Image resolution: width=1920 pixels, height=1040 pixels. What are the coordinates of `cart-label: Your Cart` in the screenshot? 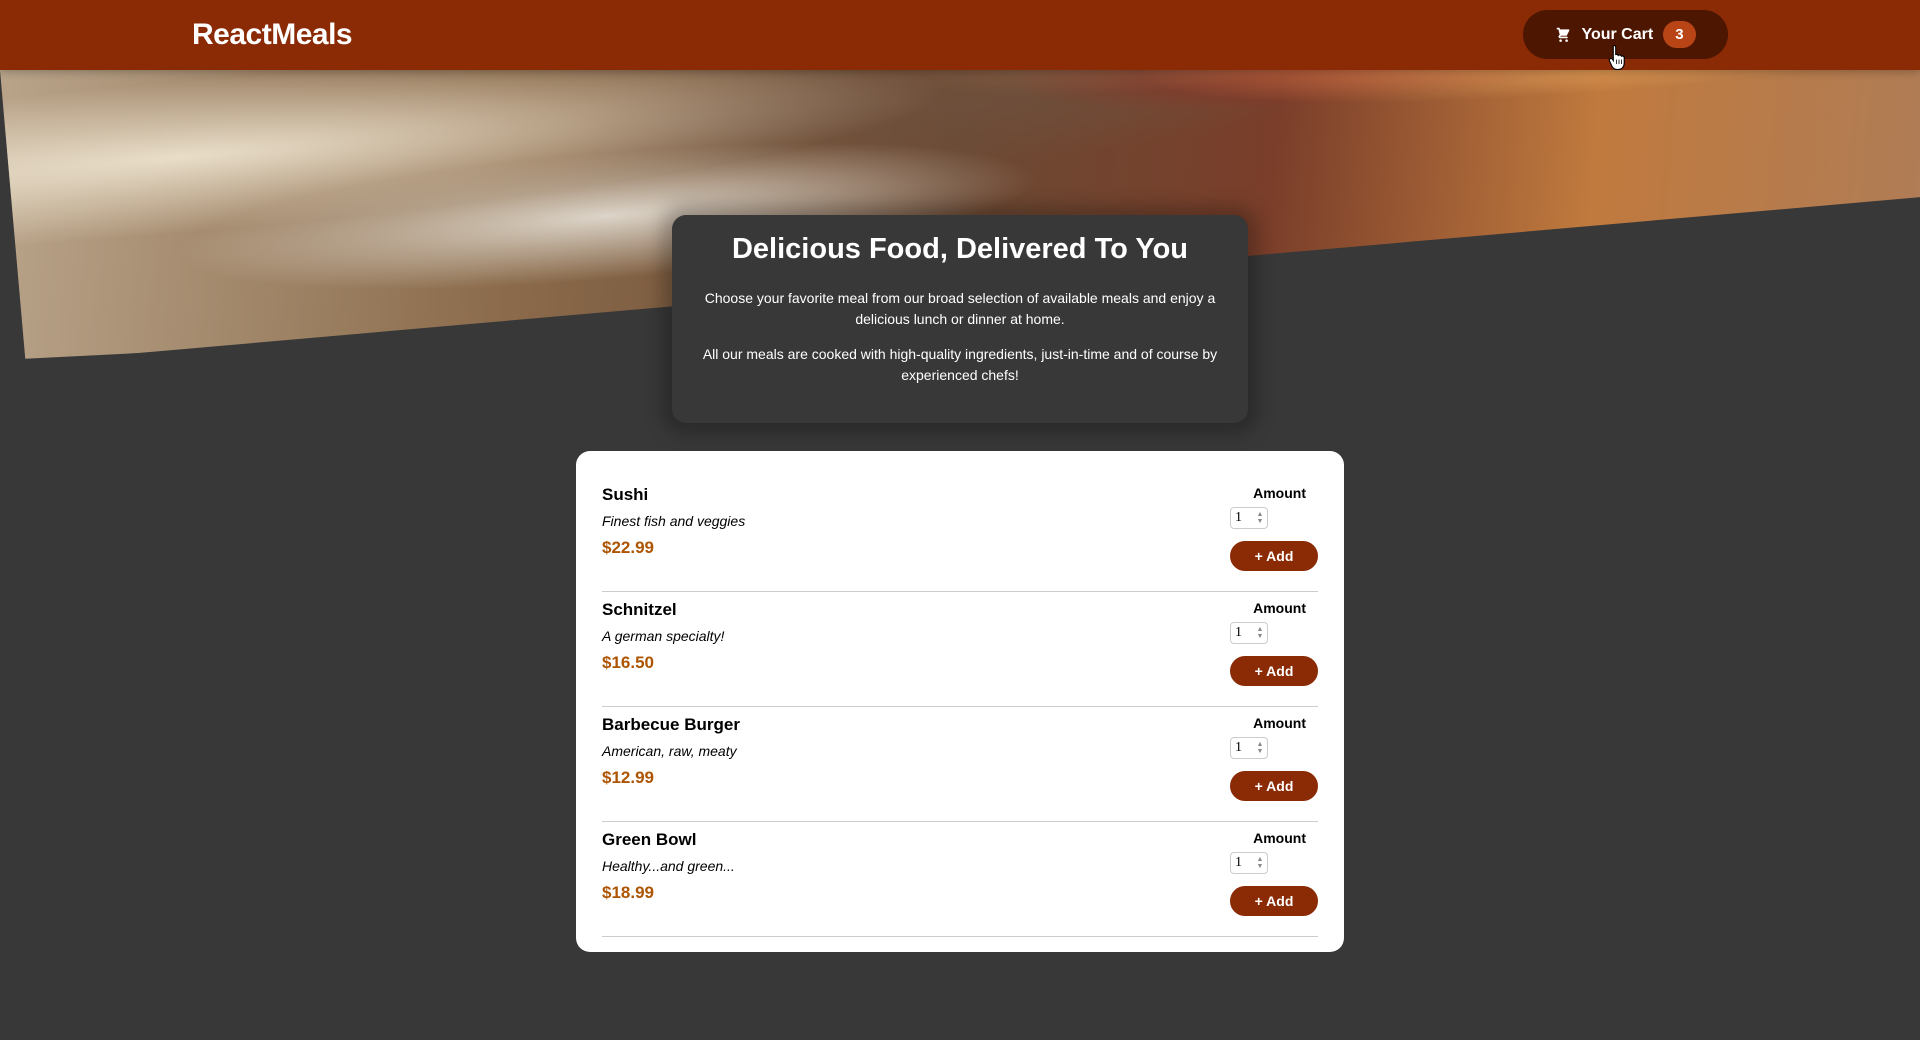 It's located at (1617, 34).